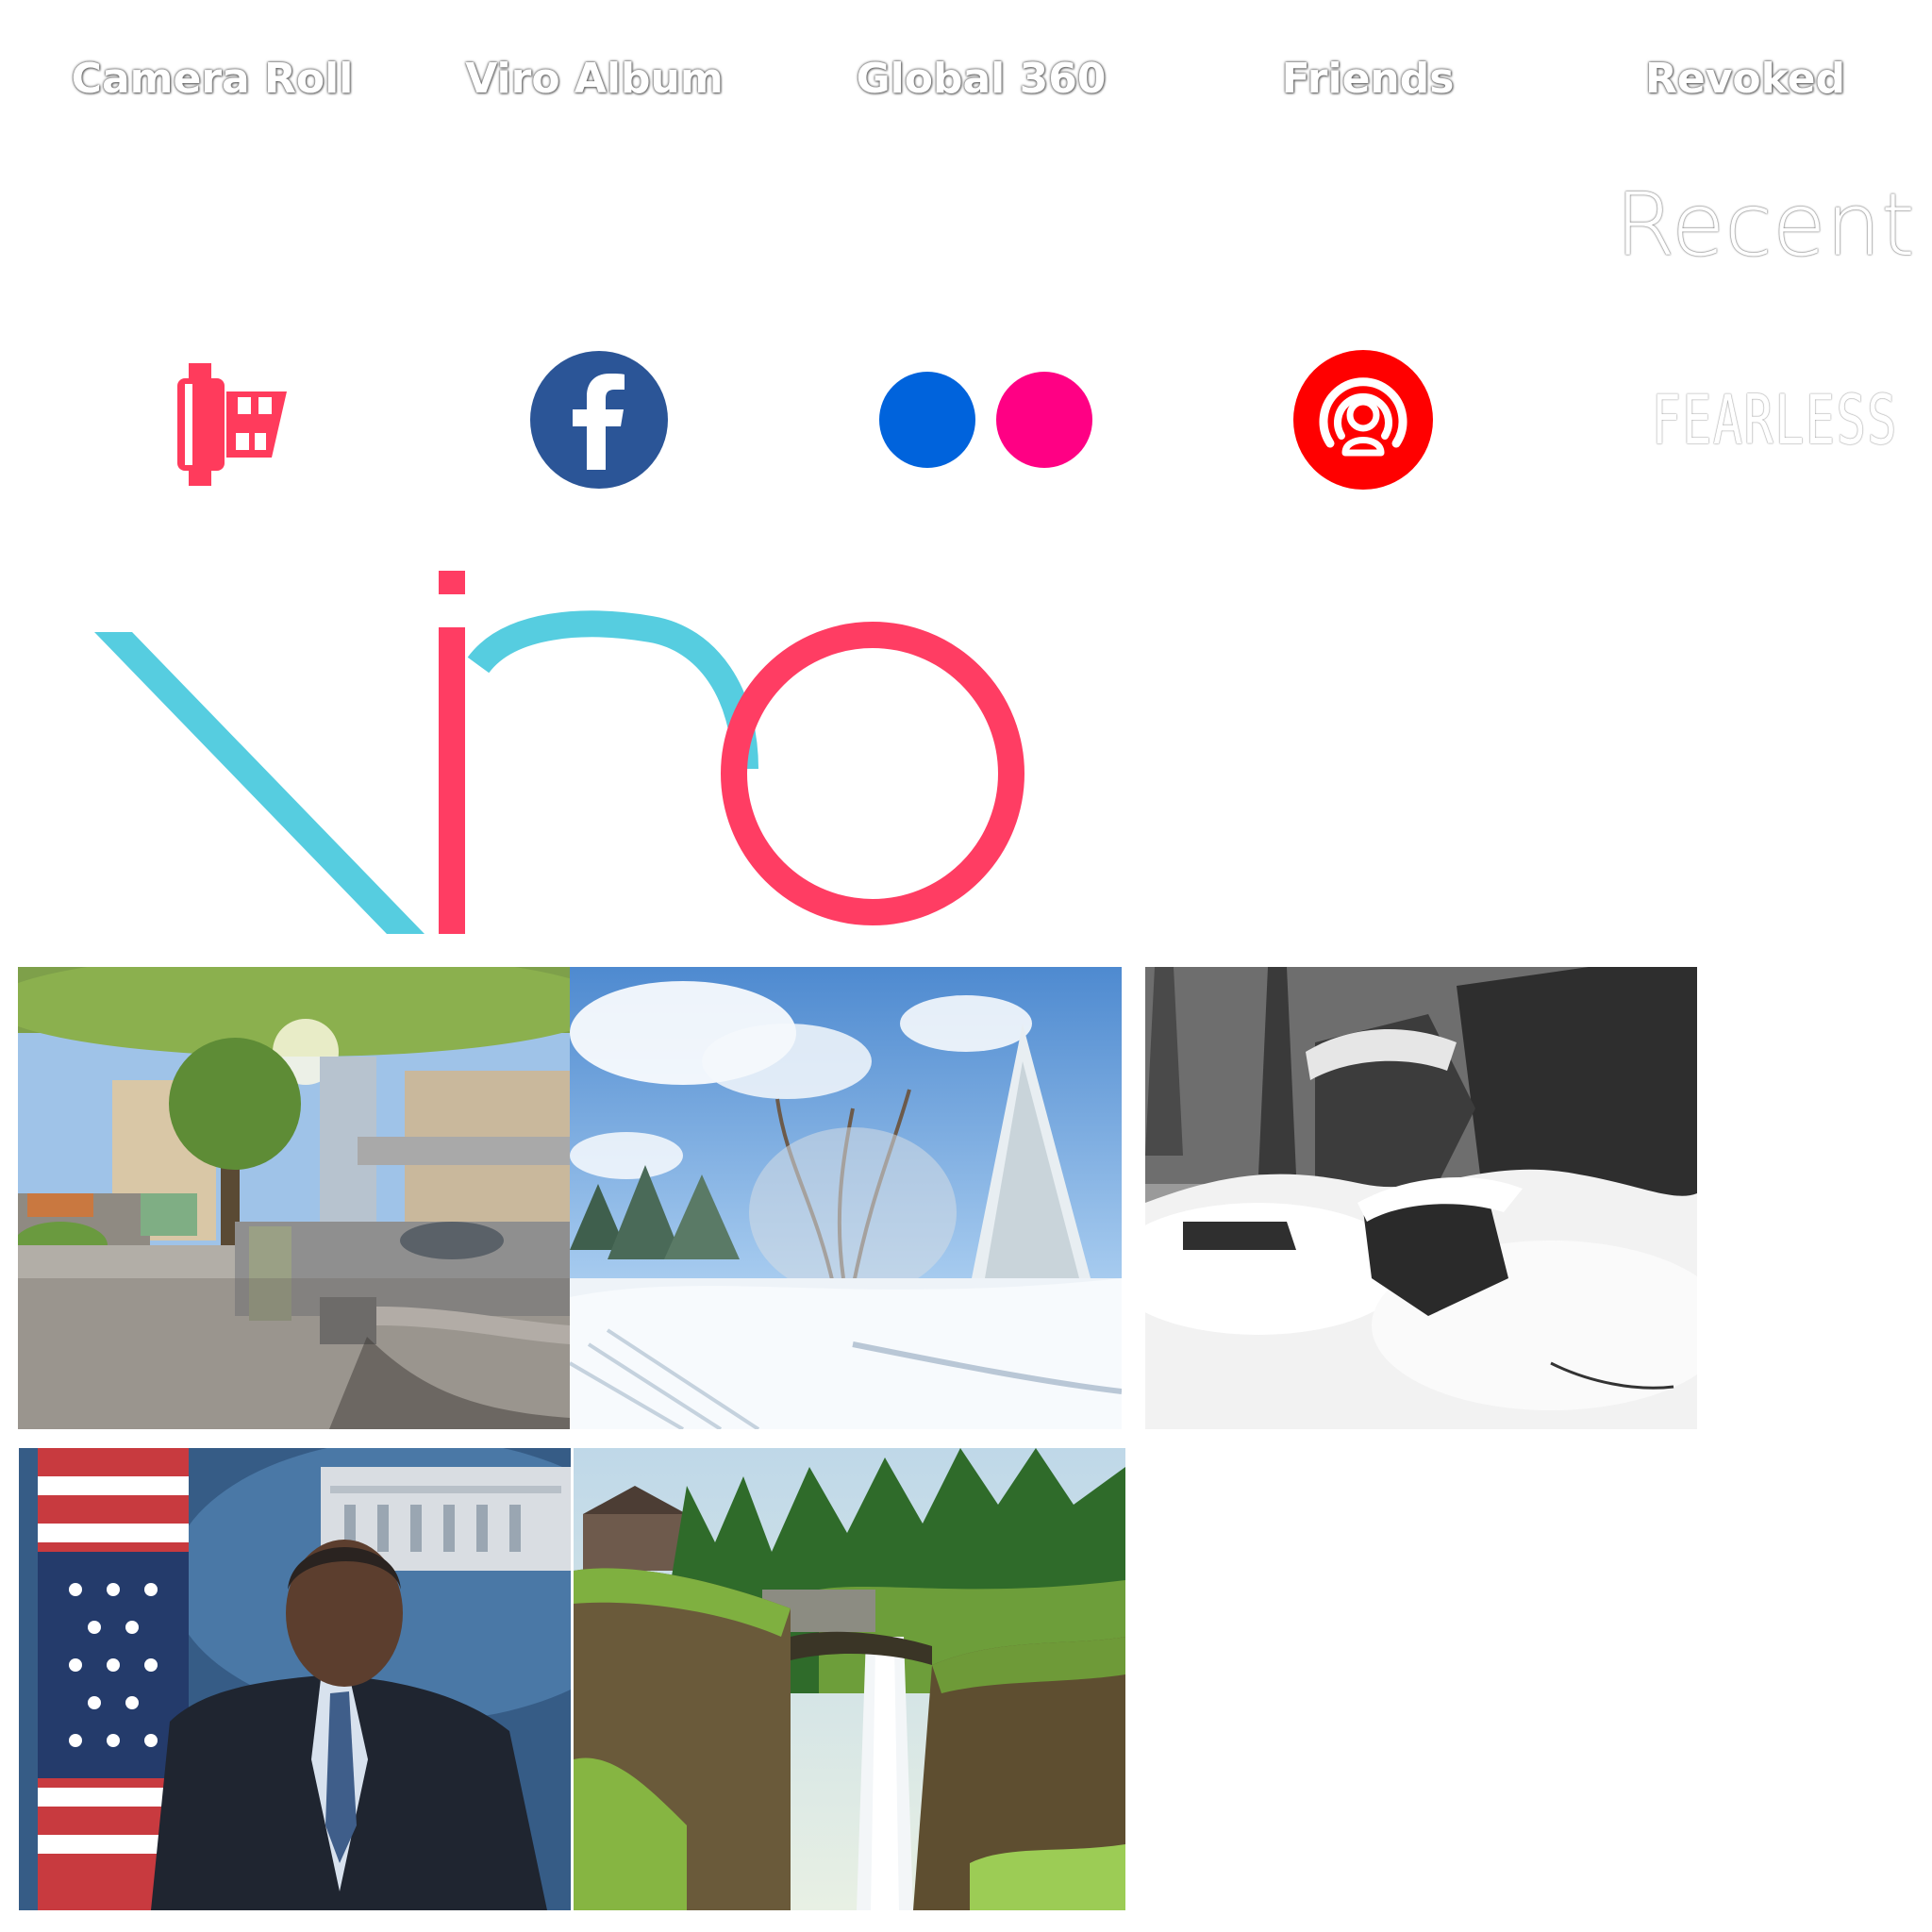 This screenshot has width=1932, height=1932. What do you see at coordinates (594, 79) in the screenshot?
I see `tab-viro-album: Viro Album` at bounding box center [594, 79].